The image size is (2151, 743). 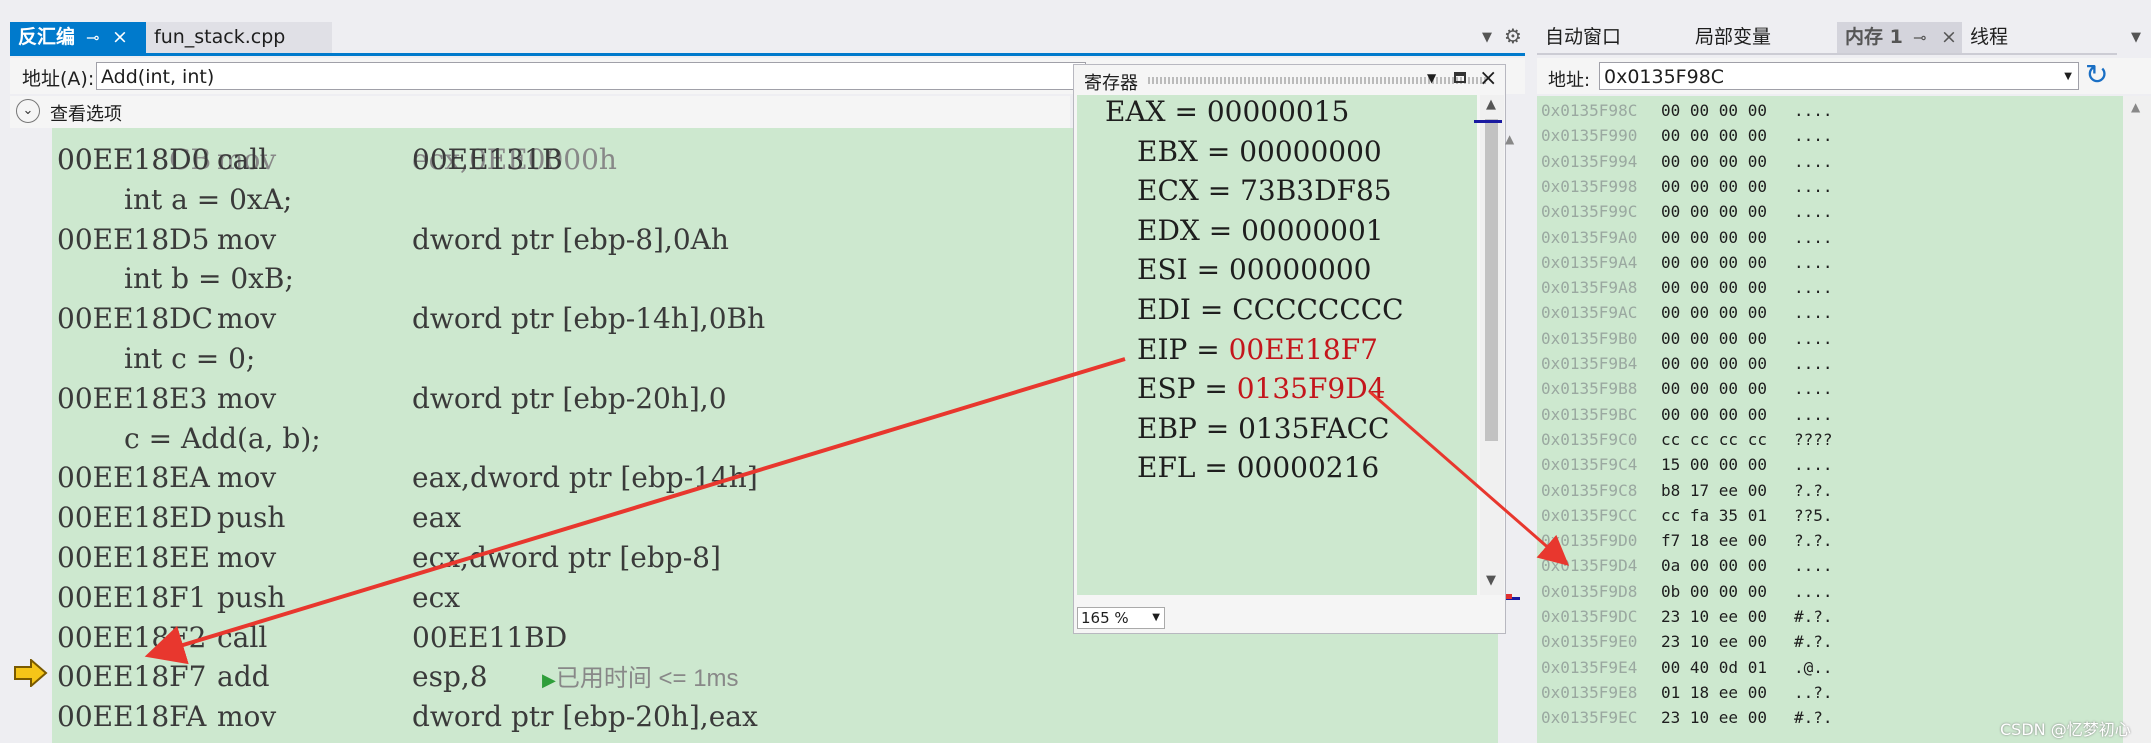 I want to click on scroll-down-icon: ▼, so click(x=1491, y=580).